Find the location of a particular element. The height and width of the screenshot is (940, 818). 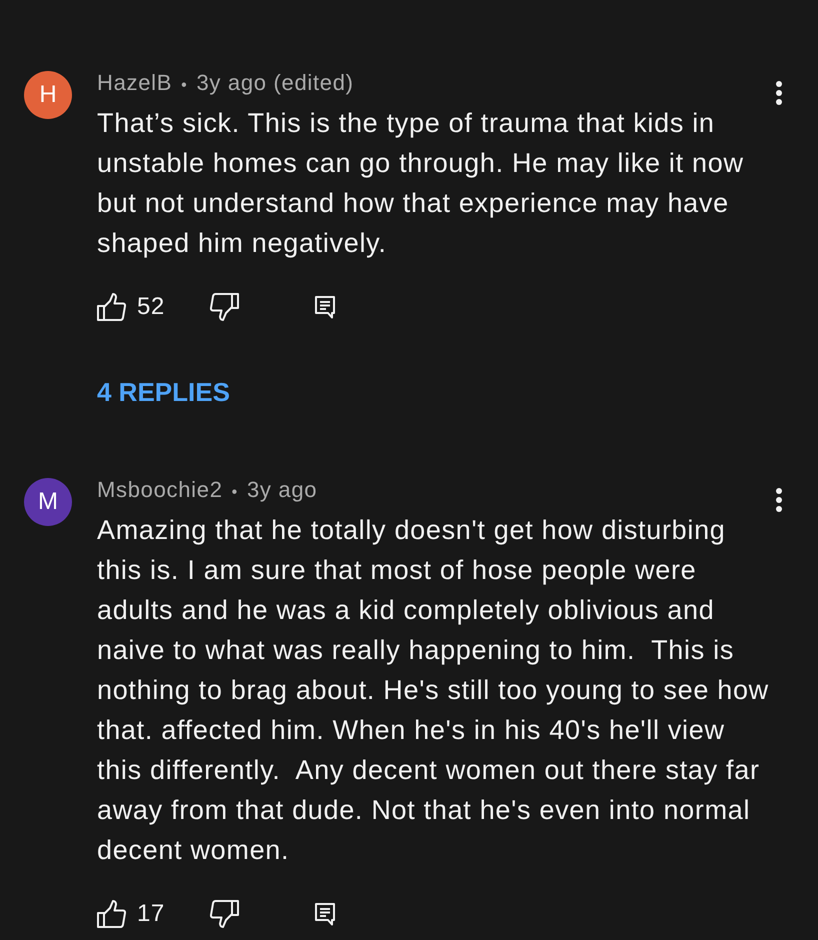

author-name: Msboochie2 is located at coordinates (160, 490).